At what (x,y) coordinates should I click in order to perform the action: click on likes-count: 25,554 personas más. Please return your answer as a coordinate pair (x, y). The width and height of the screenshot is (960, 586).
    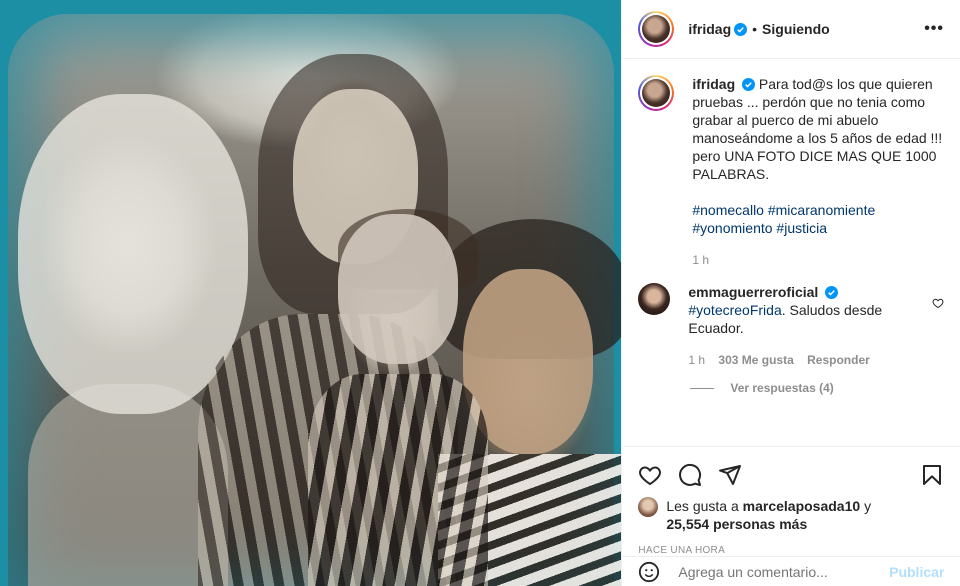
    Looking at the image, I should click on (736, 524).